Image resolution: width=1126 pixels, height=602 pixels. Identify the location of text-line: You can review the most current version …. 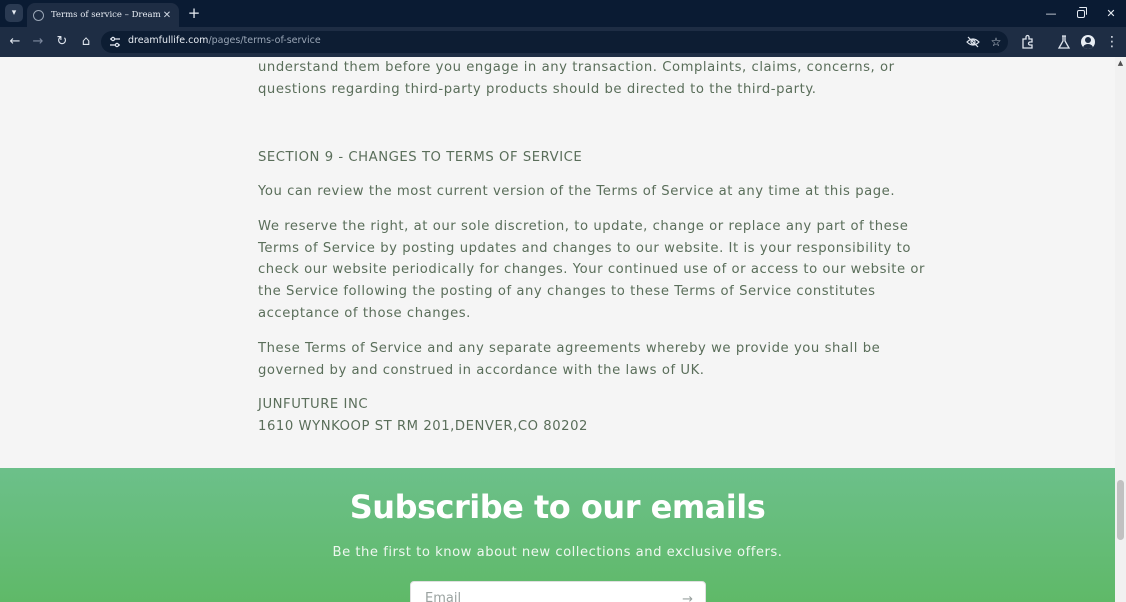
(577, 191).